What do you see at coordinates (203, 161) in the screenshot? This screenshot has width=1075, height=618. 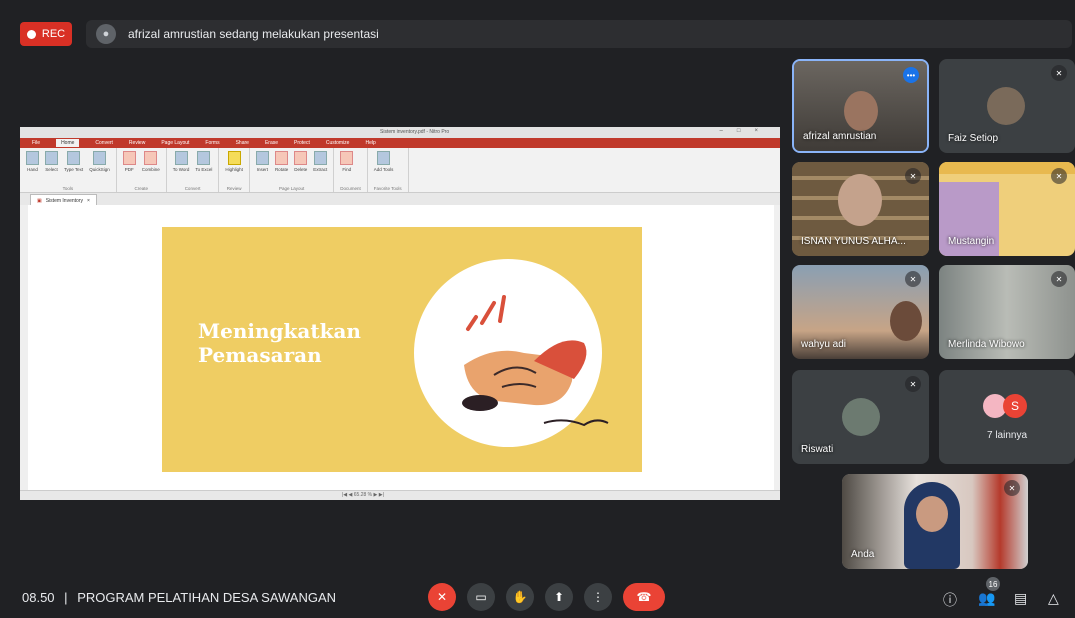 I see `ribbon-to-excel: To Excel` at bounding box center [203, 161].